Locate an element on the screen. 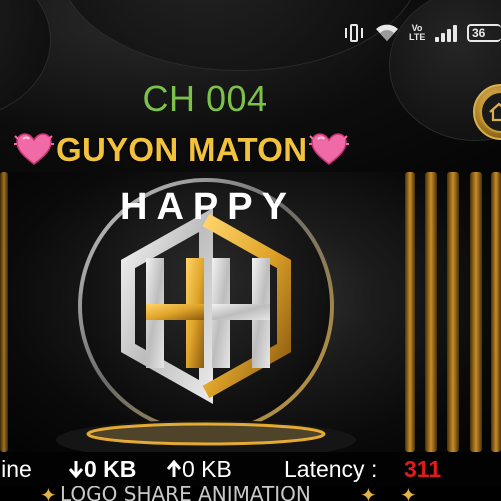  download-stat: 0 KB is located at coordinates (102, 469).